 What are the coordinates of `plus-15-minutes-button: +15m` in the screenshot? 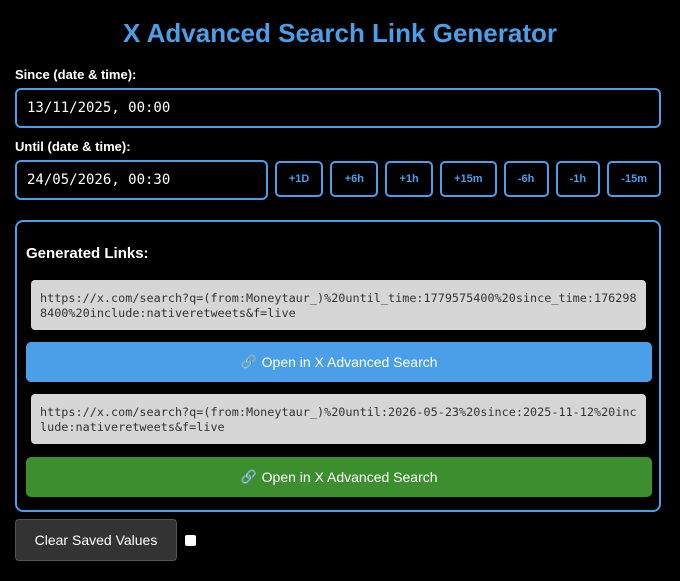 It's located at (468, 179).